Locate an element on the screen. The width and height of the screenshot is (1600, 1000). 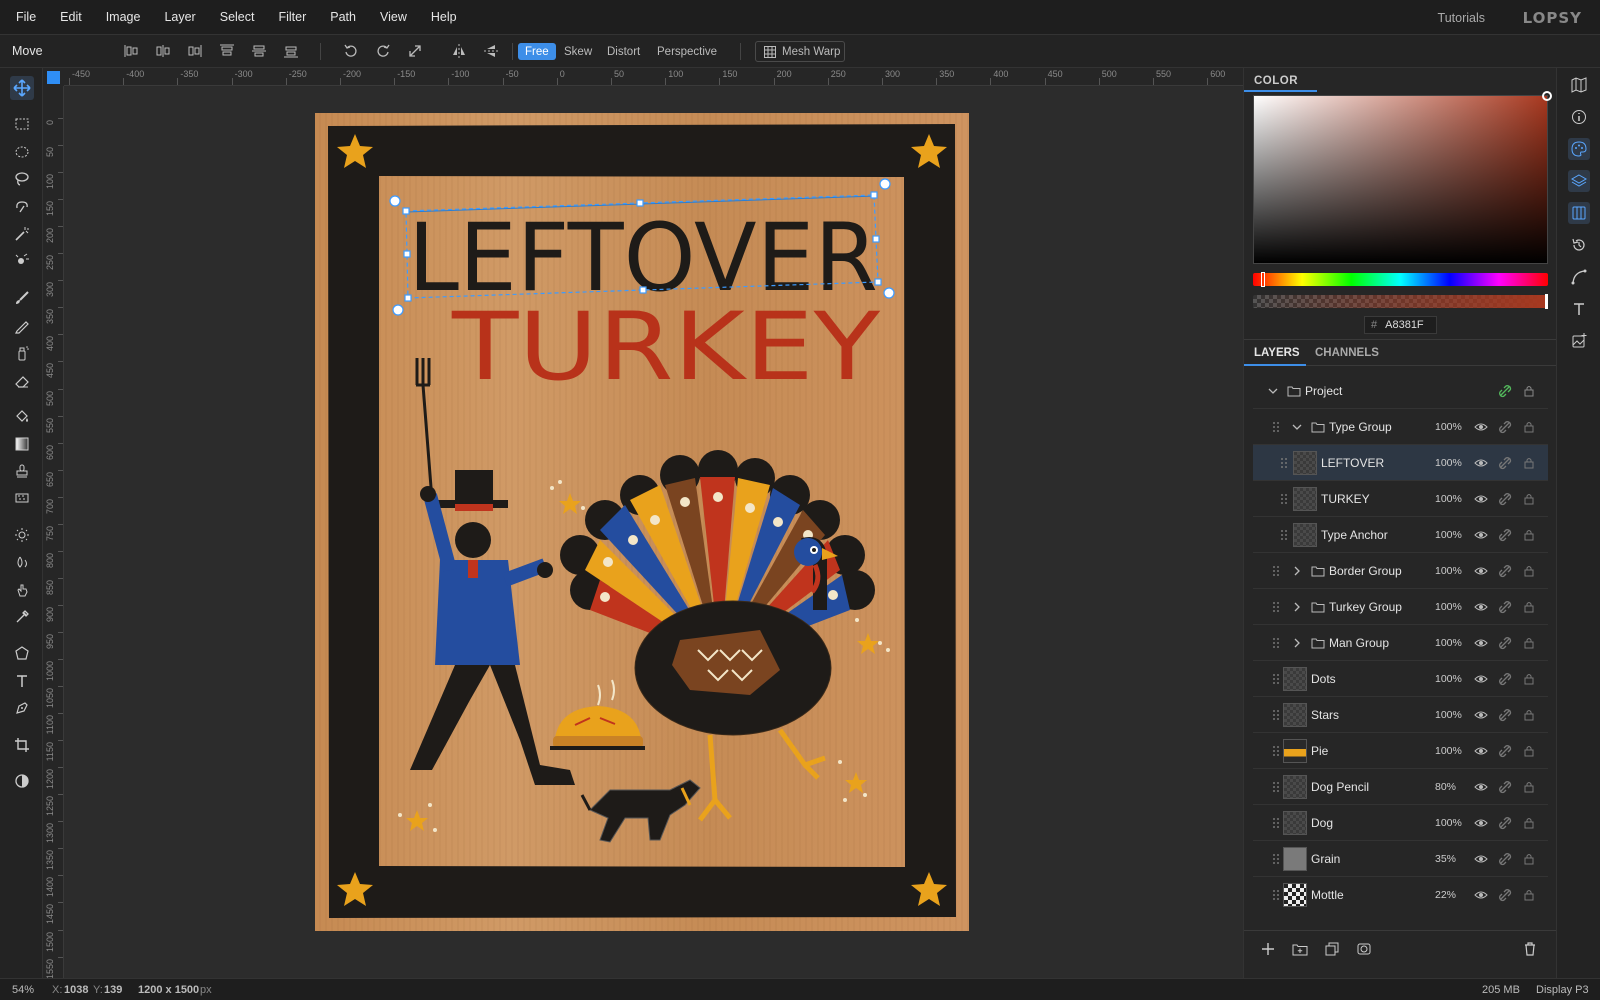
align-center-h-button is located at coordinates (163, 51).